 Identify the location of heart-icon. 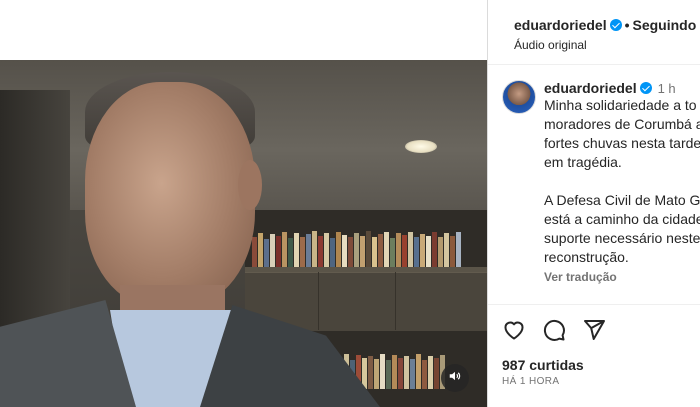
(514, 332).